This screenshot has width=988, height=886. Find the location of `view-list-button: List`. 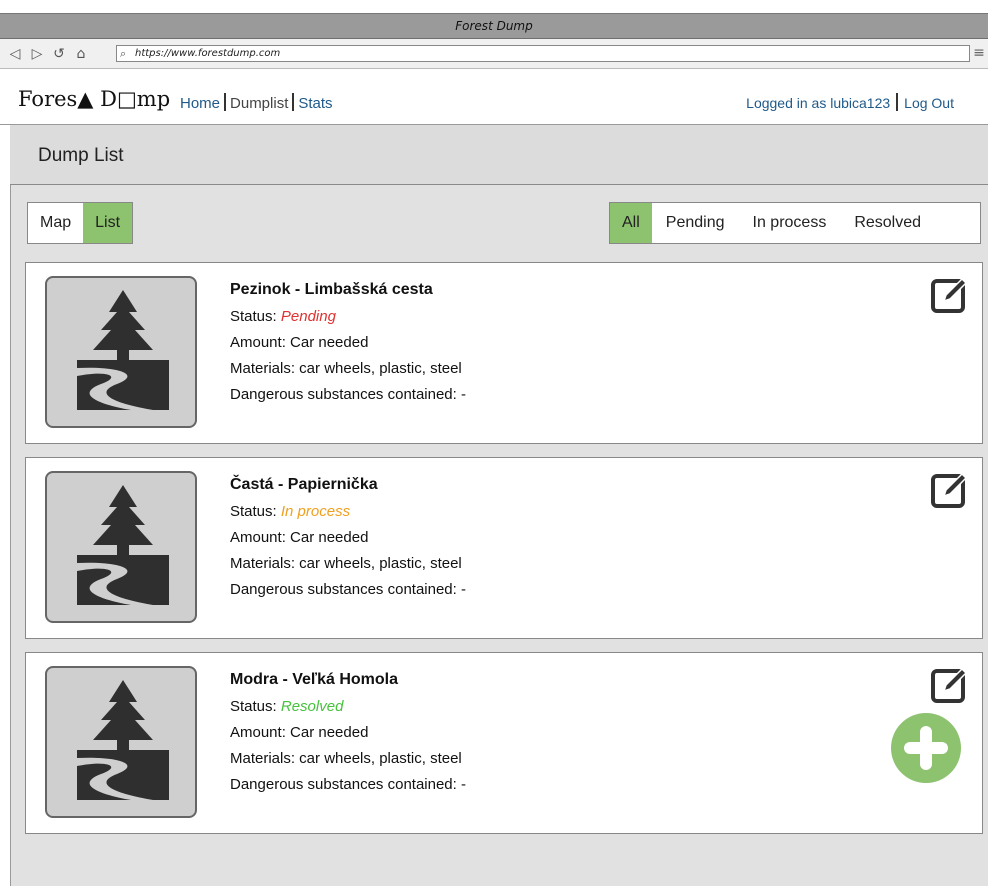

view-list-button: List is located at coordinates (108, 223).